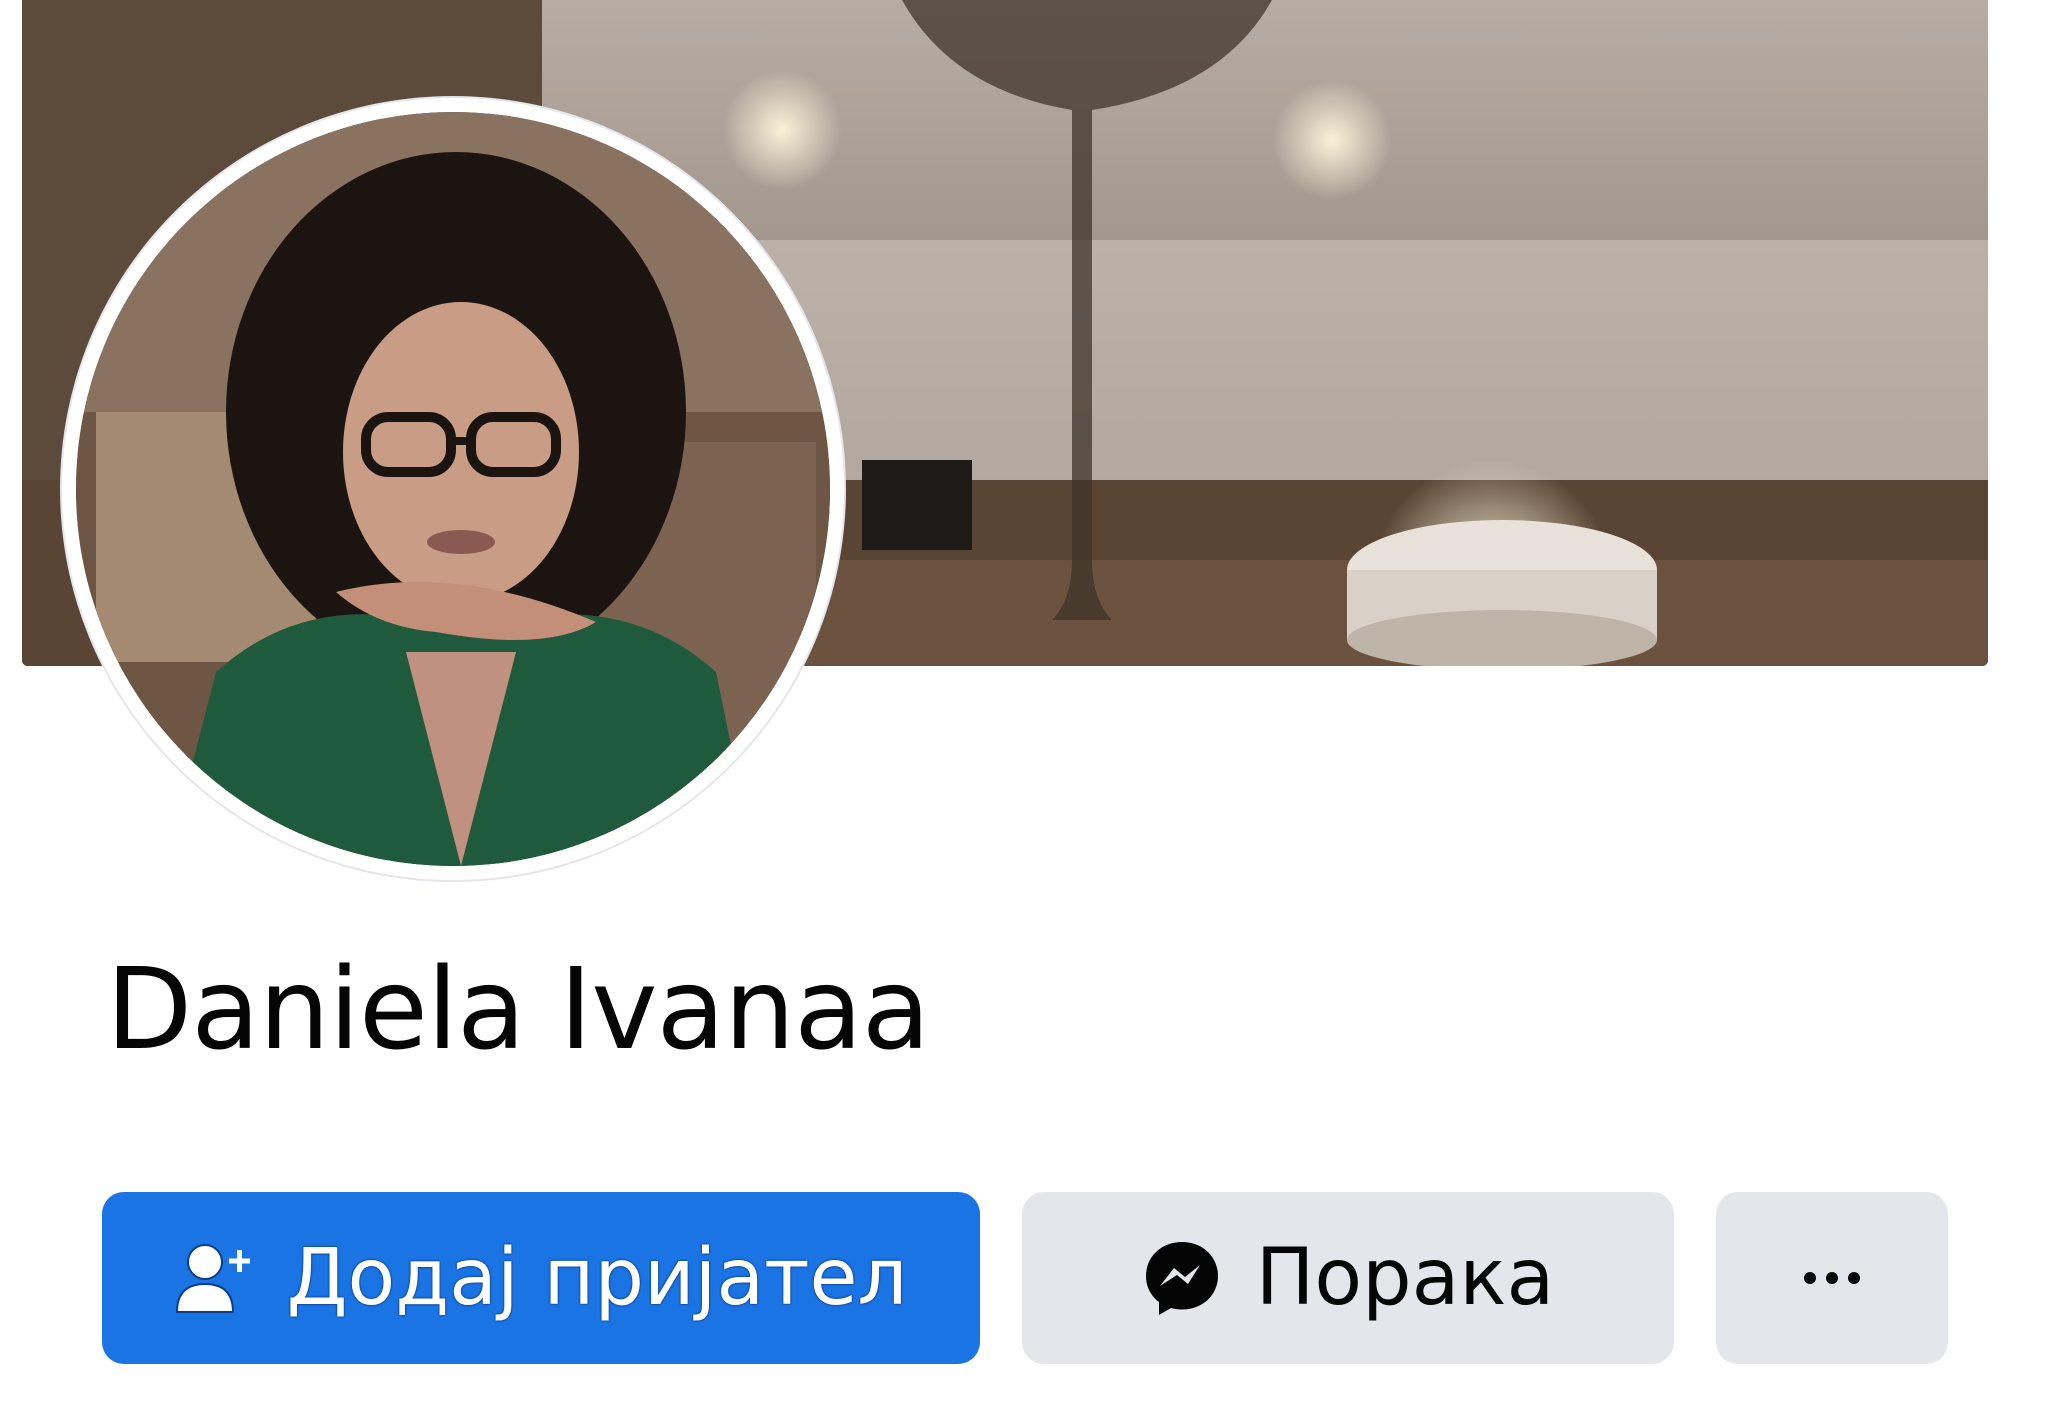  Describe the element at coordinates (1405, 1278) in the screenshot. I see `message-label: Порака` at that location.